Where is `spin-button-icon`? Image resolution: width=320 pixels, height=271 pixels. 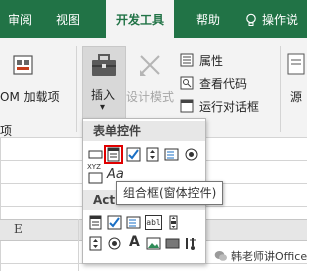 spin-button-icon is located at coordinates (152, 154).